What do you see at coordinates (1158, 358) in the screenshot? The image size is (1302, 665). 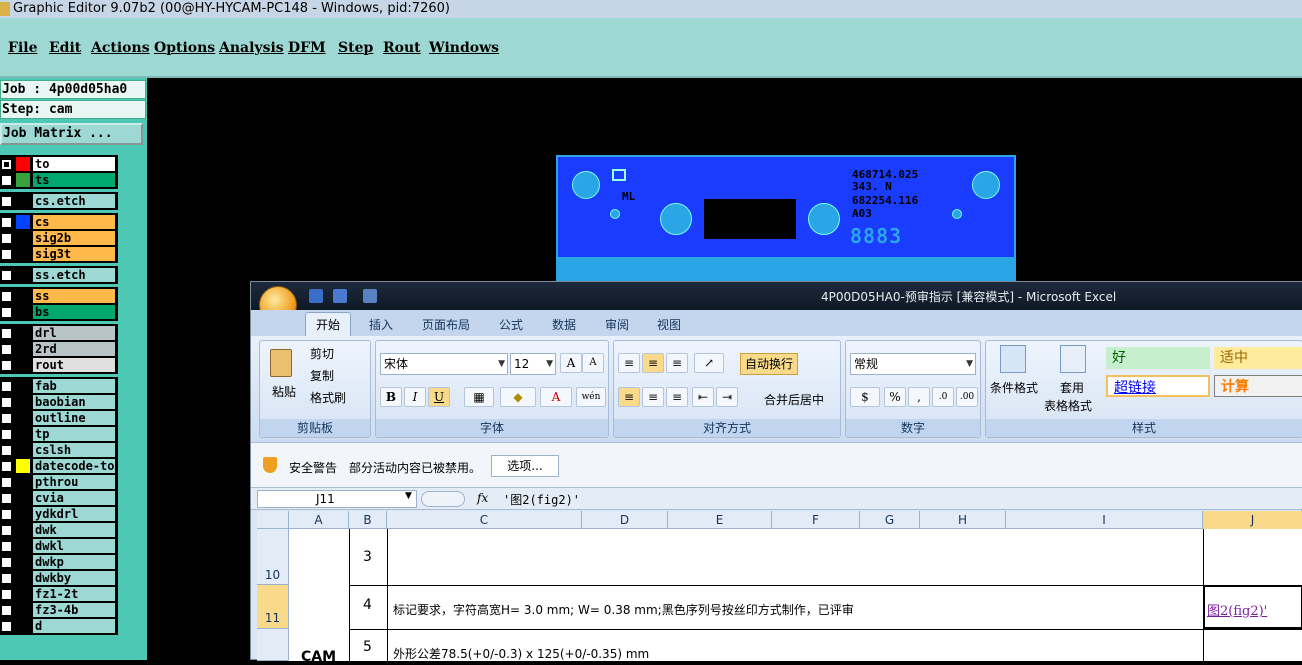 I see `style-good: 好` at bounding box center [1158, 358].